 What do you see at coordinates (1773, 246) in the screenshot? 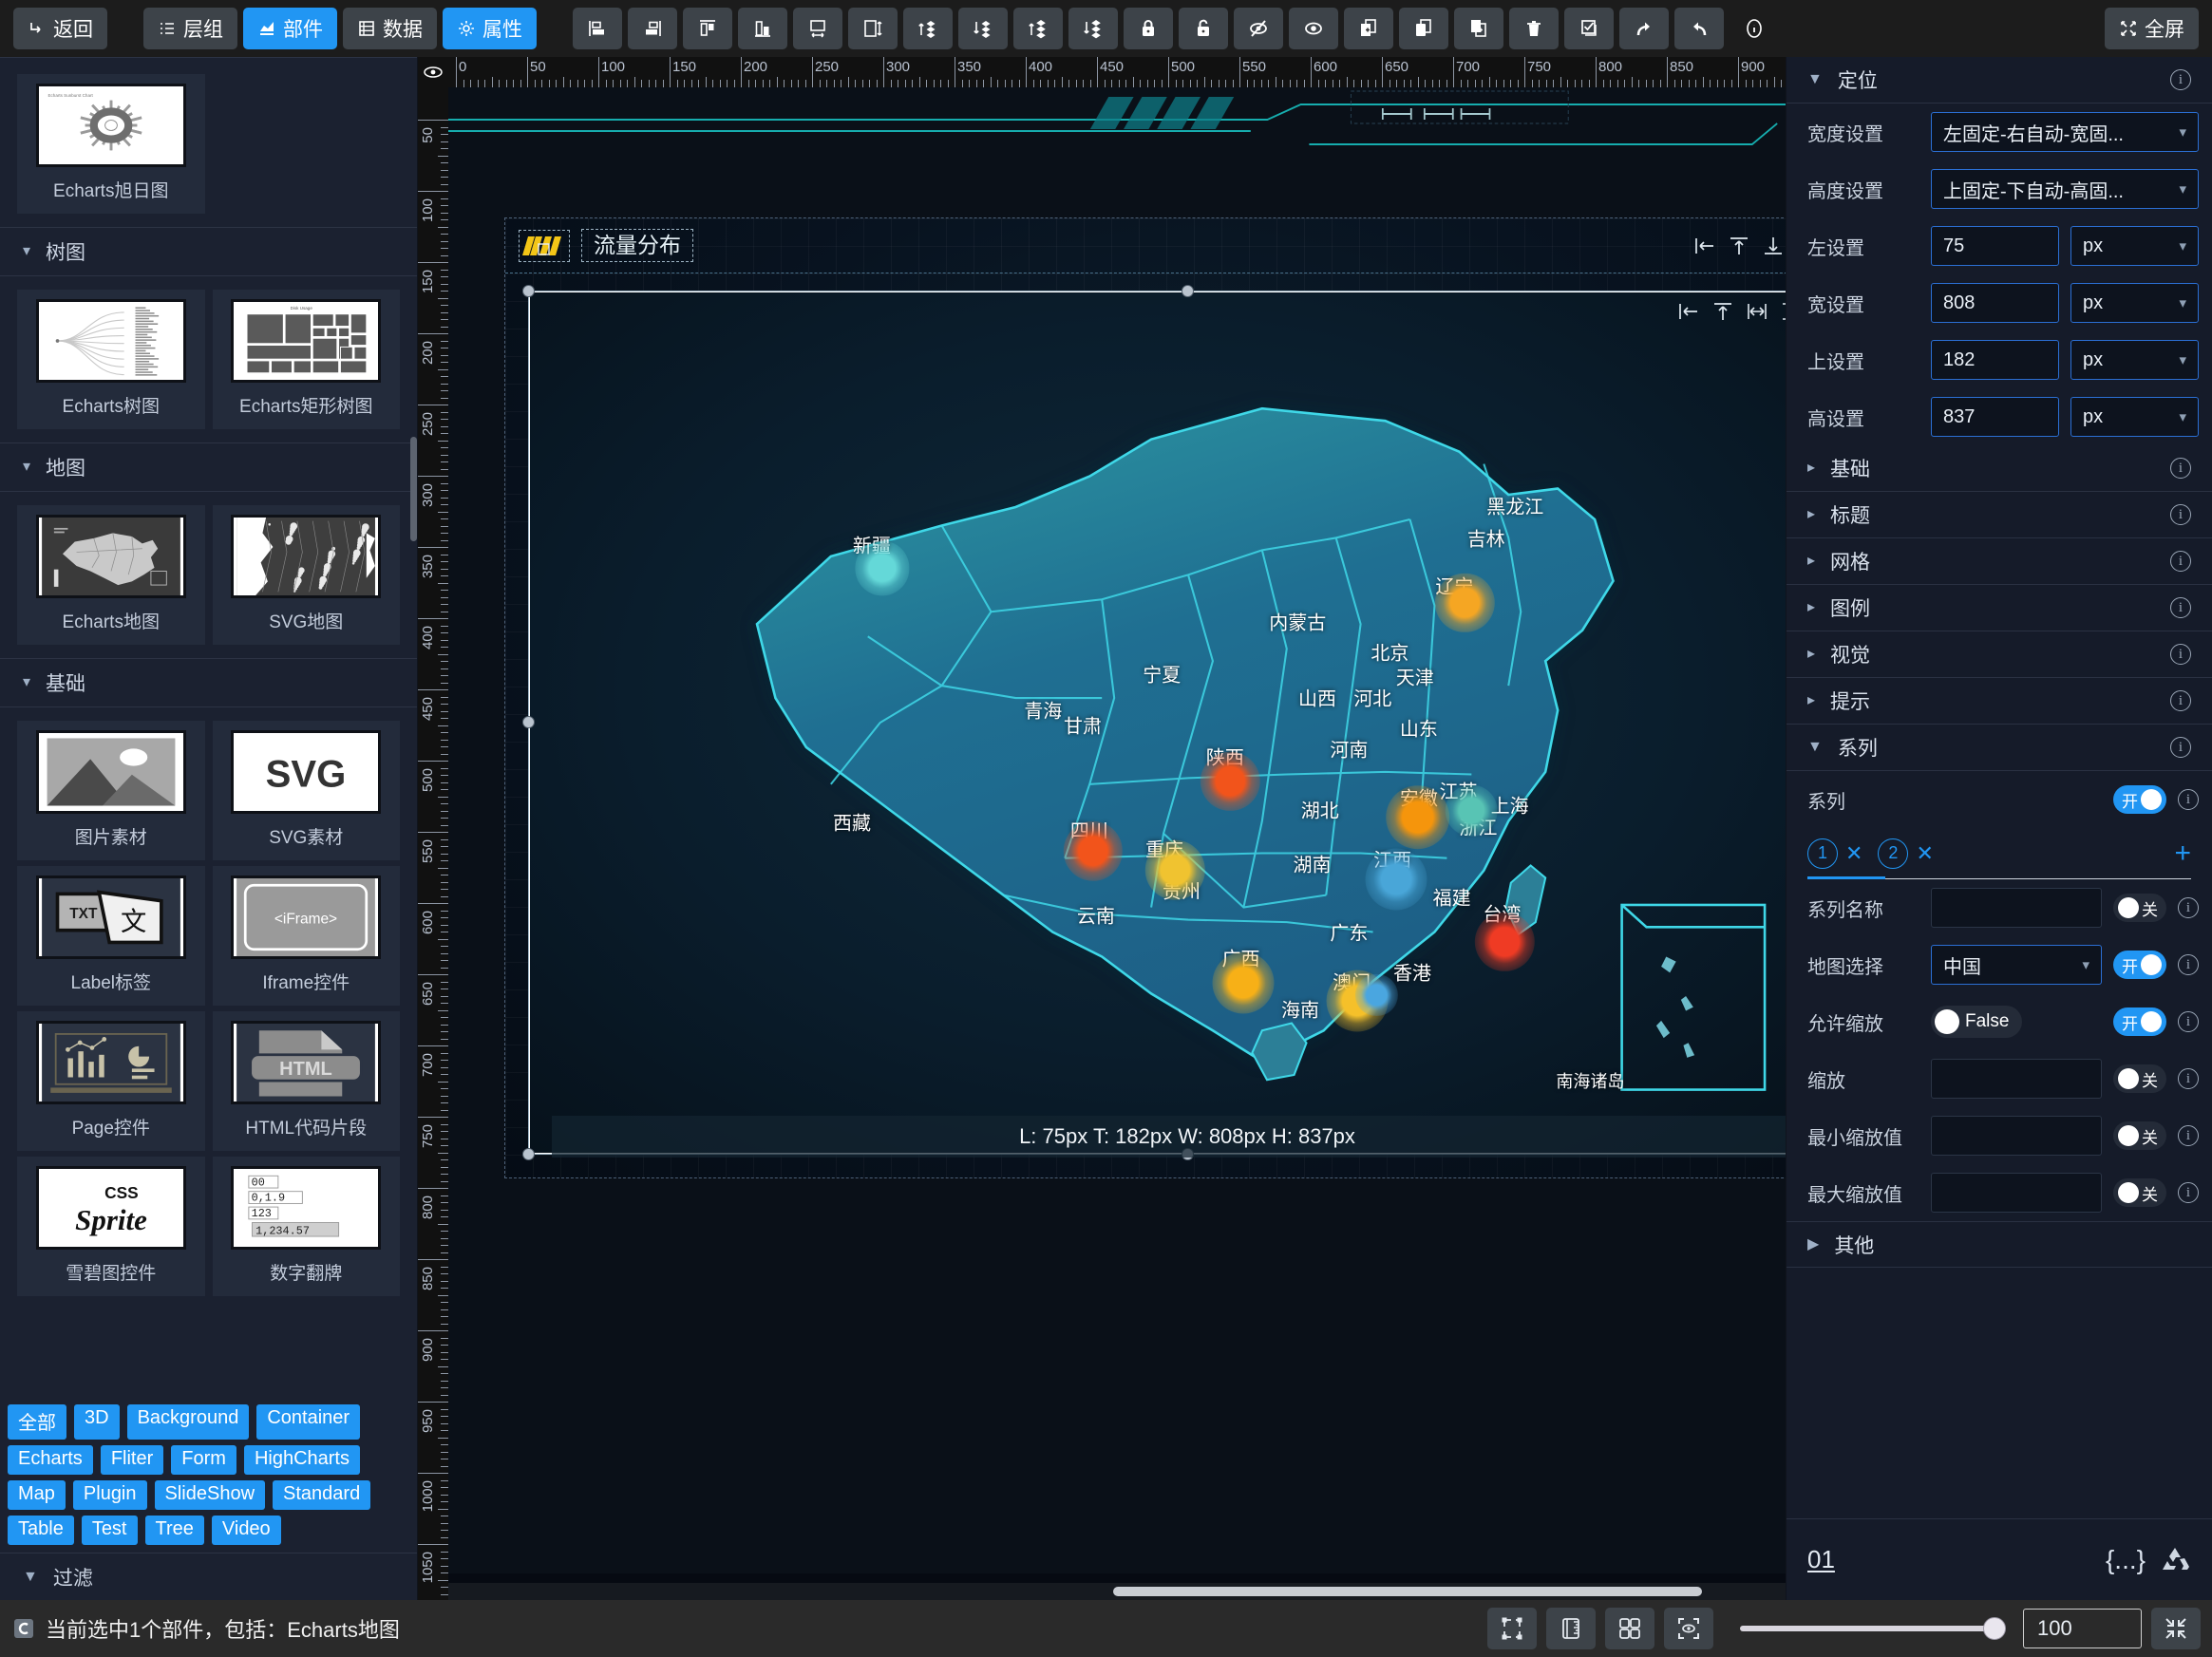
I see `align-bottom-icon` at bounding box center [1773, 246].